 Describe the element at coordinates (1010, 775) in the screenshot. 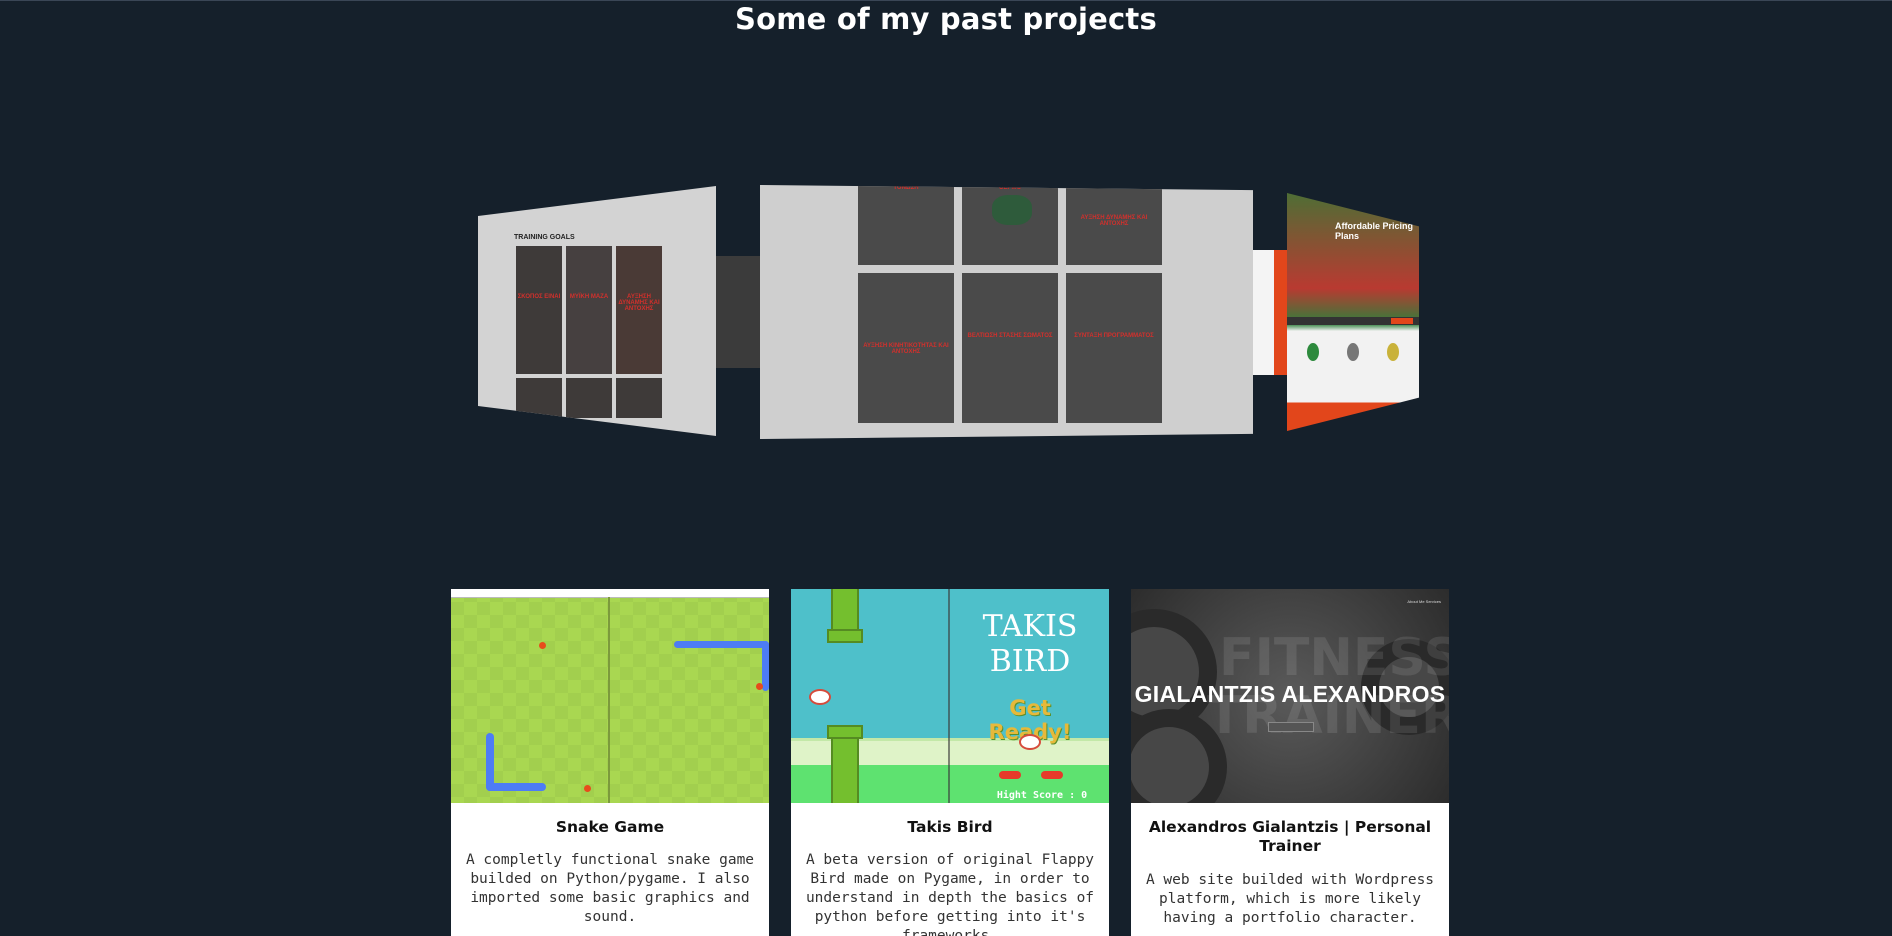

I see `tap-left-icon` at that location.